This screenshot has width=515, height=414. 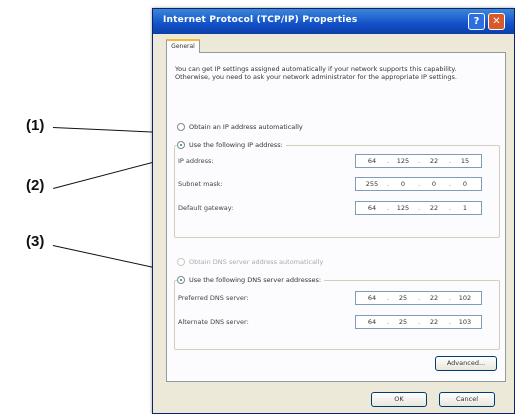 I want to click on obtain-dns-auto-label: Obtain DNS server address automatically, so click(x=256, y=262).